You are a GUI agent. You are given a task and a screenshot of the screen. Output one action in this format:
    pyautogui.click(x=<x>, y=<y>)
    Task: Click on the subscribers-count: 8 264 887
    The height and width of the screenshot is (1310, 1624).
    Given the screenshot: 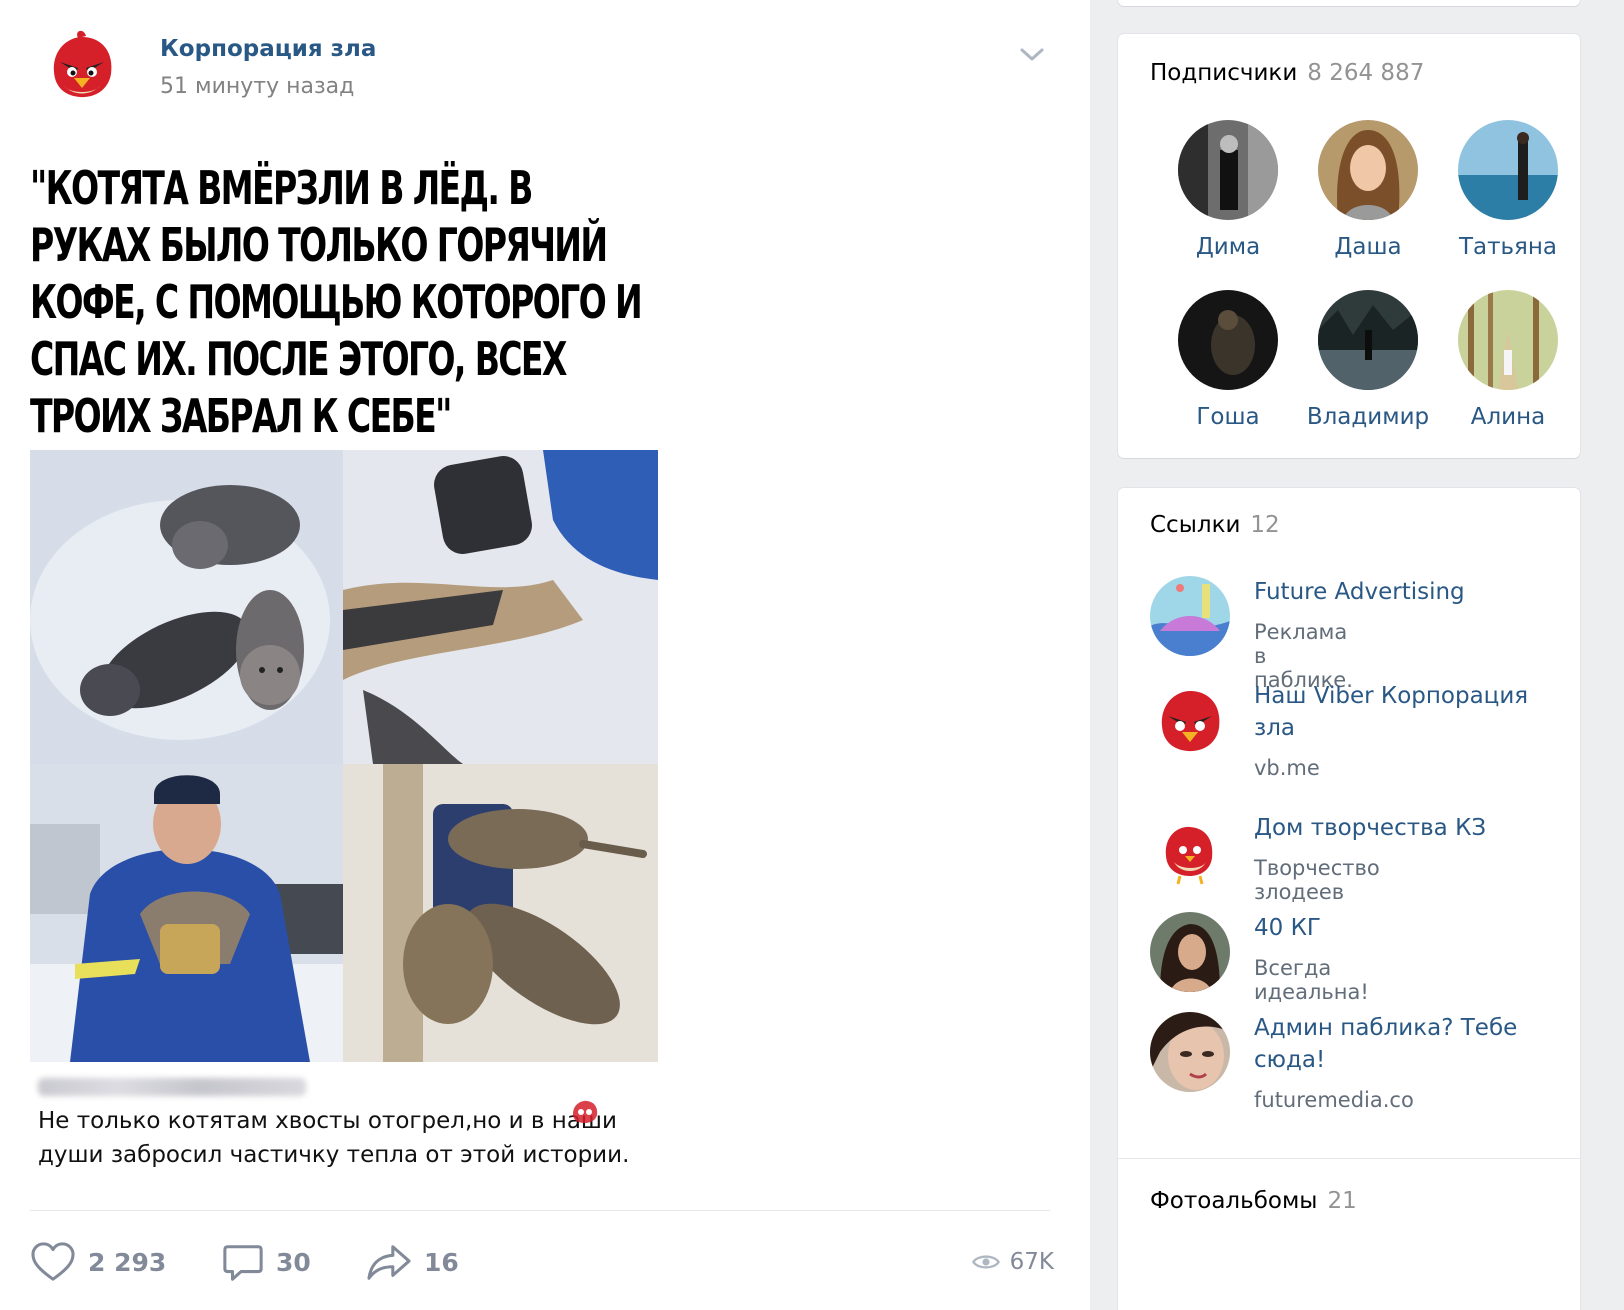 What is the action you would take?
    pyautogui.click(x=1366, y=73)
    